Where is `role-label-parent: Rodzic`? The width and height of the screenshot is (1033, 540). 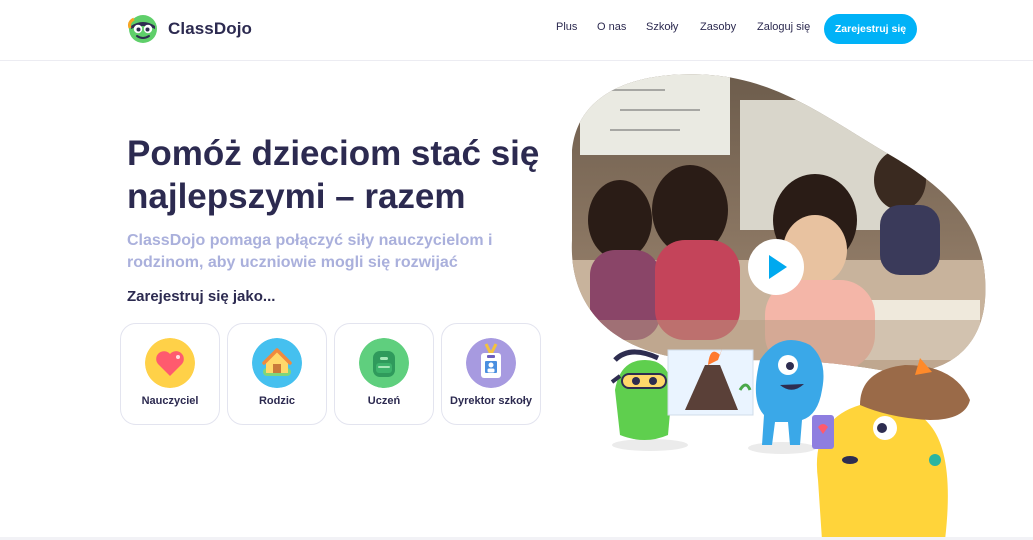
role-label-parent: Rodzic is located at coordinates (277, 401).